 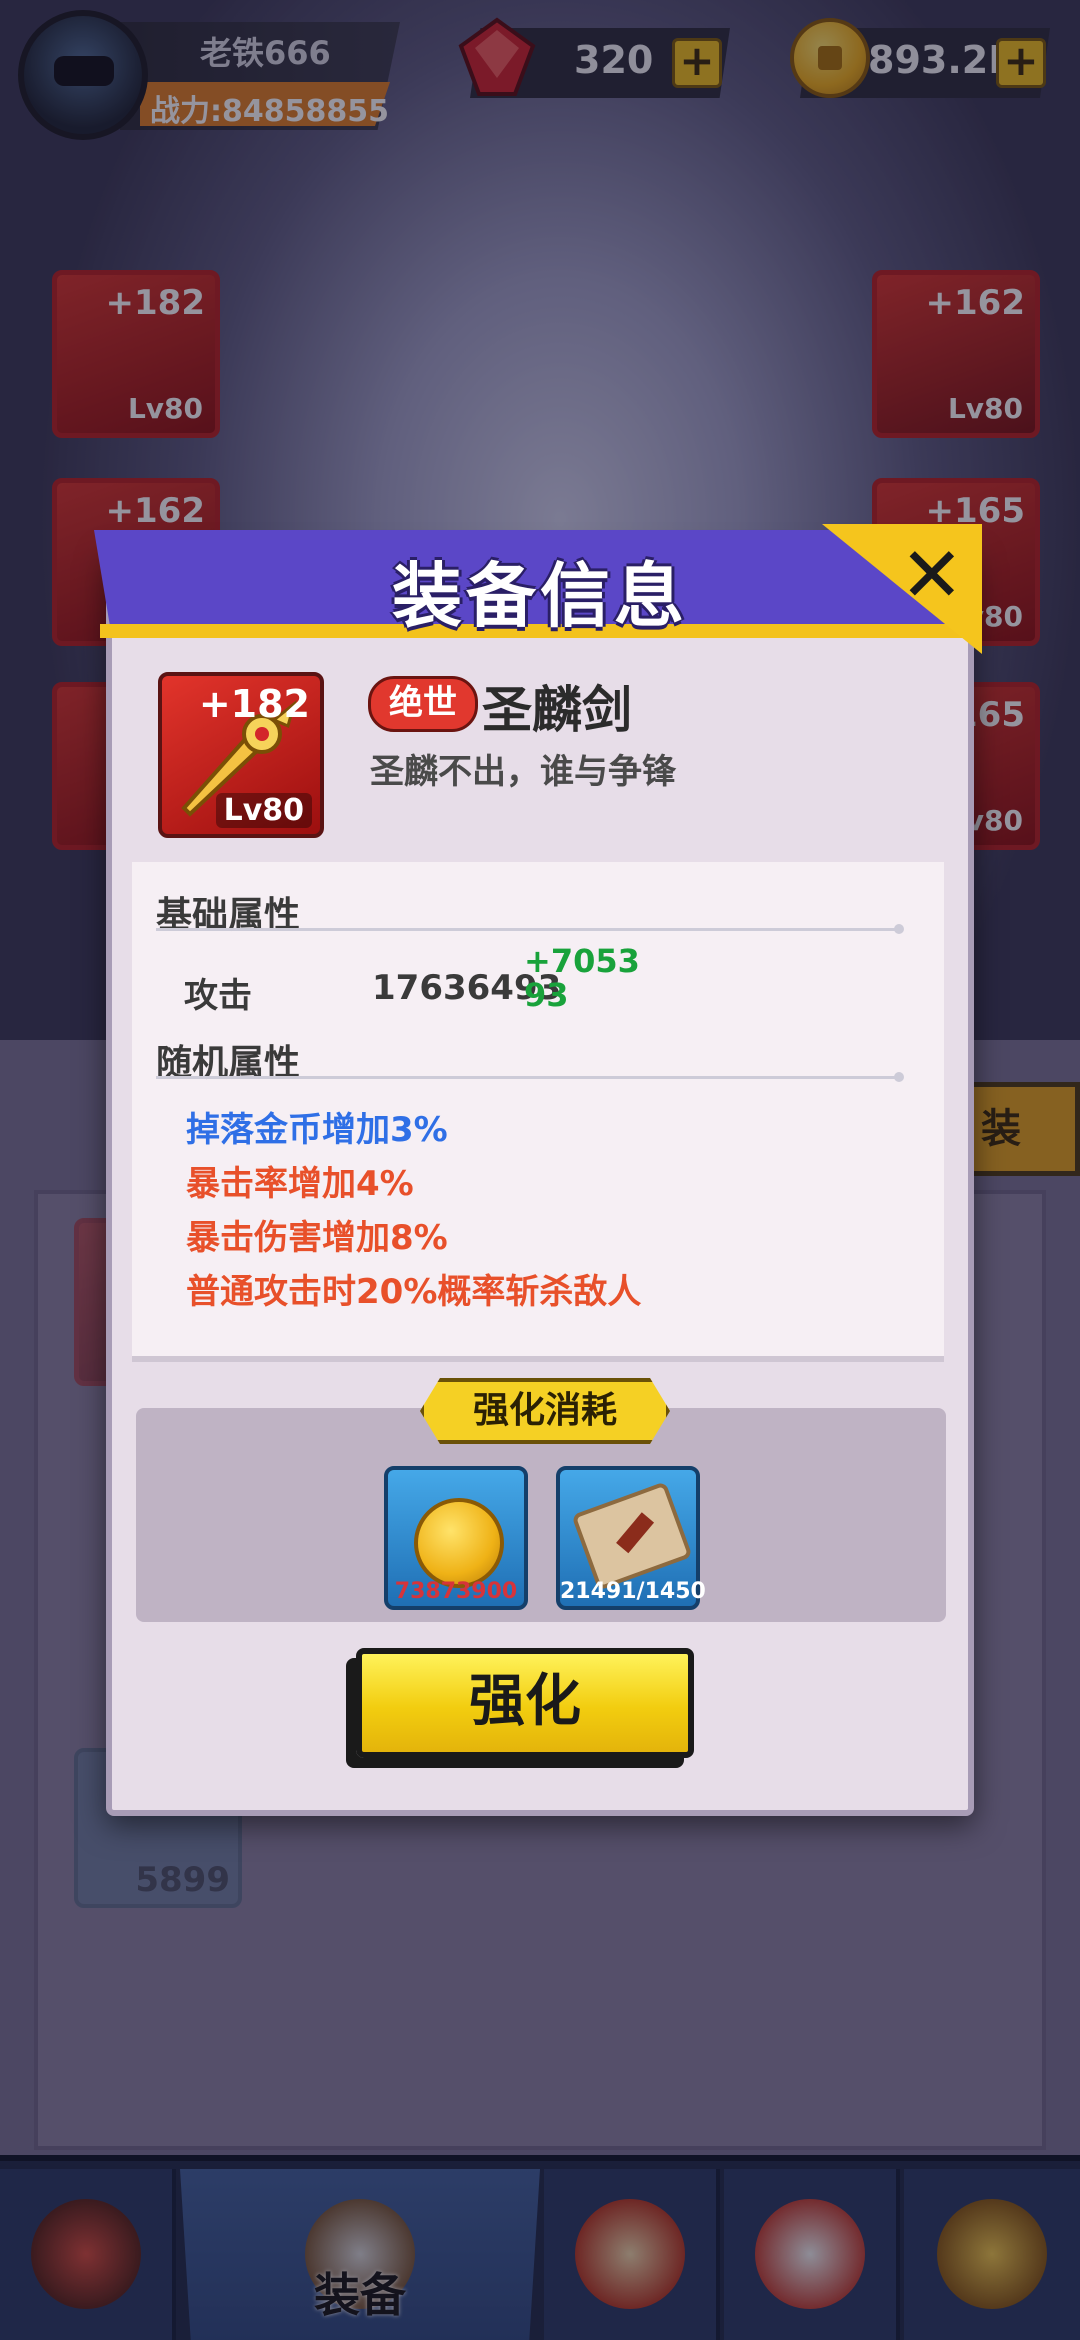 I want to click on random-attr: 掉落金币增加3%, so click(x=317, y=1130).